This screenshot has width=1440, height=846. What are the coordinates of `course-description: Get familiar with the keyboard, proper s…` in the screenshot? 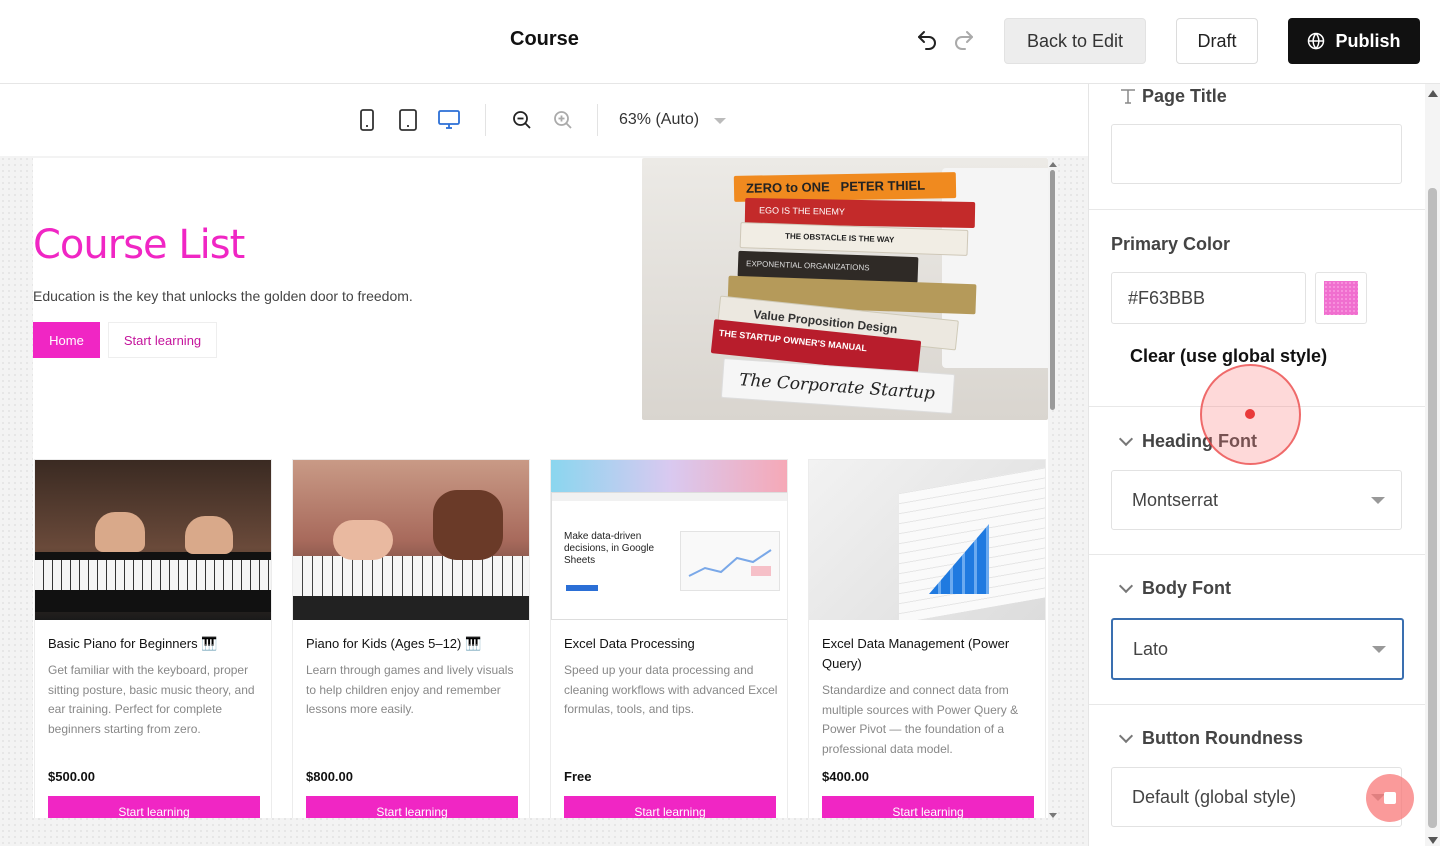 It's located at (151, 699).